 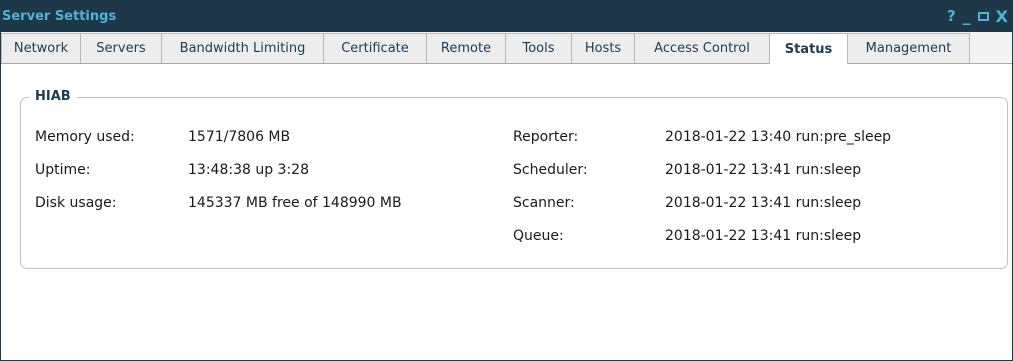 I want to click on tab-servers: Servers, so click(x=121, y=48).